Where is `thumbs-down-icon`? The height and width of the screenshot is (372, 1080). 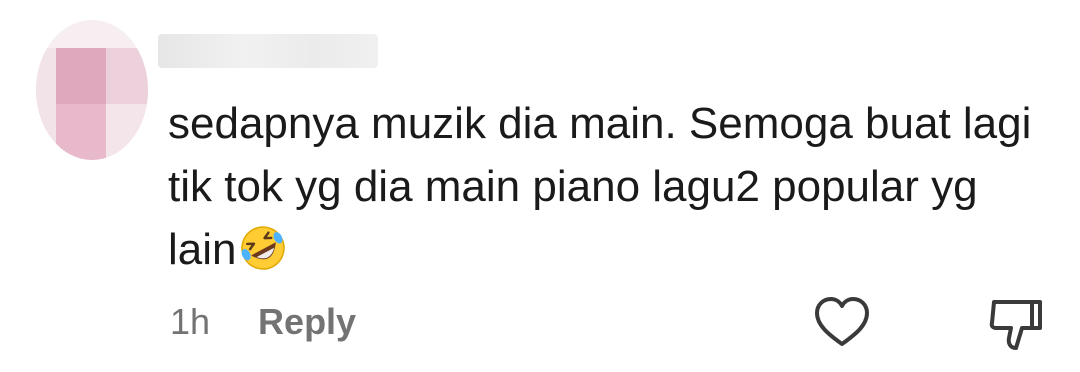
thumbs-down-icon is located at coordinates (1016, 324).